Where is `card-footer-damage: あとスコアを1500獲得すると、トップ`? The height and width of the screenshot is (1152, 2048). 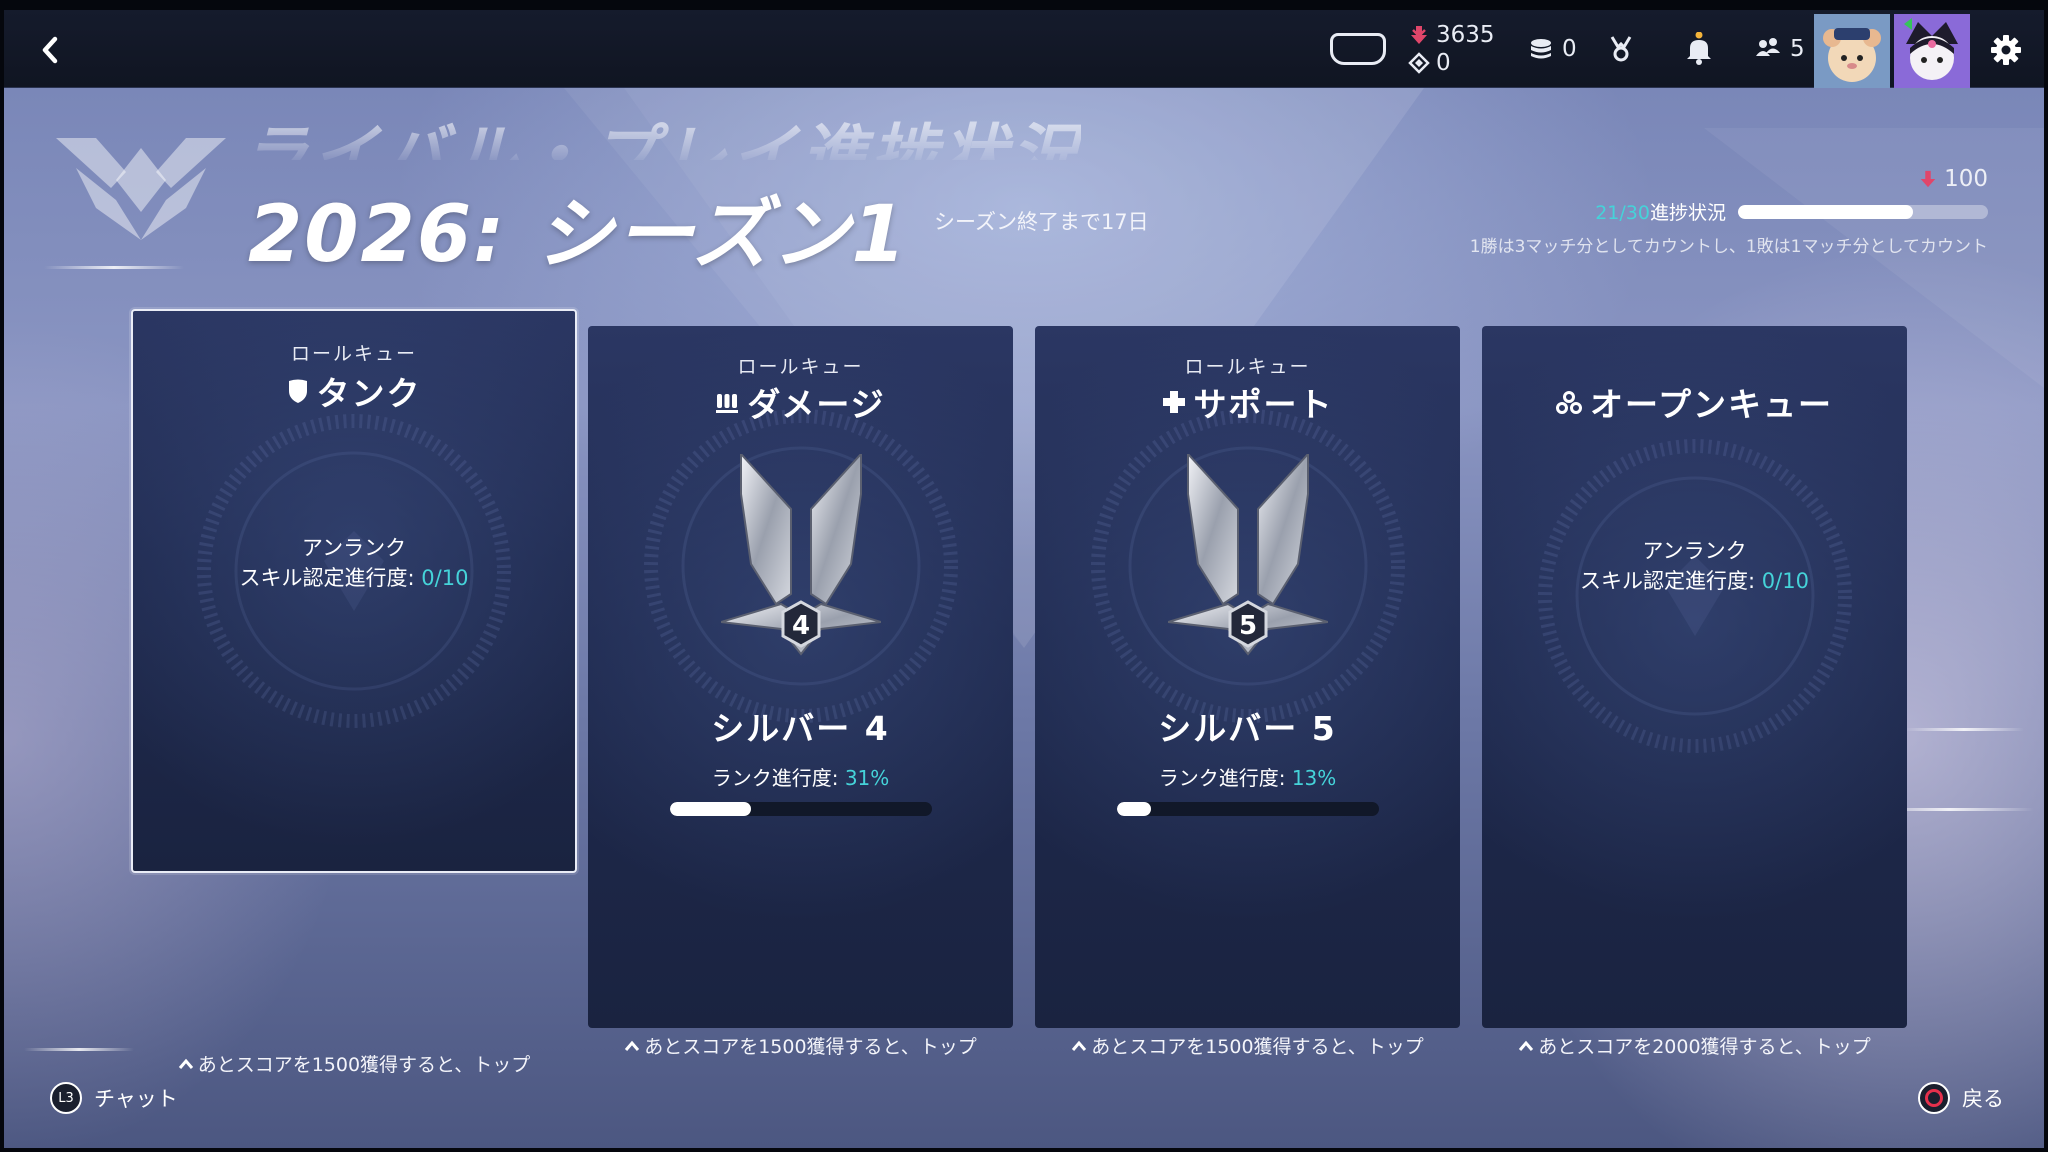 card-footer-damage: あとスコアを1500獲得すると、トップ is located at coordinates (800, 1045).